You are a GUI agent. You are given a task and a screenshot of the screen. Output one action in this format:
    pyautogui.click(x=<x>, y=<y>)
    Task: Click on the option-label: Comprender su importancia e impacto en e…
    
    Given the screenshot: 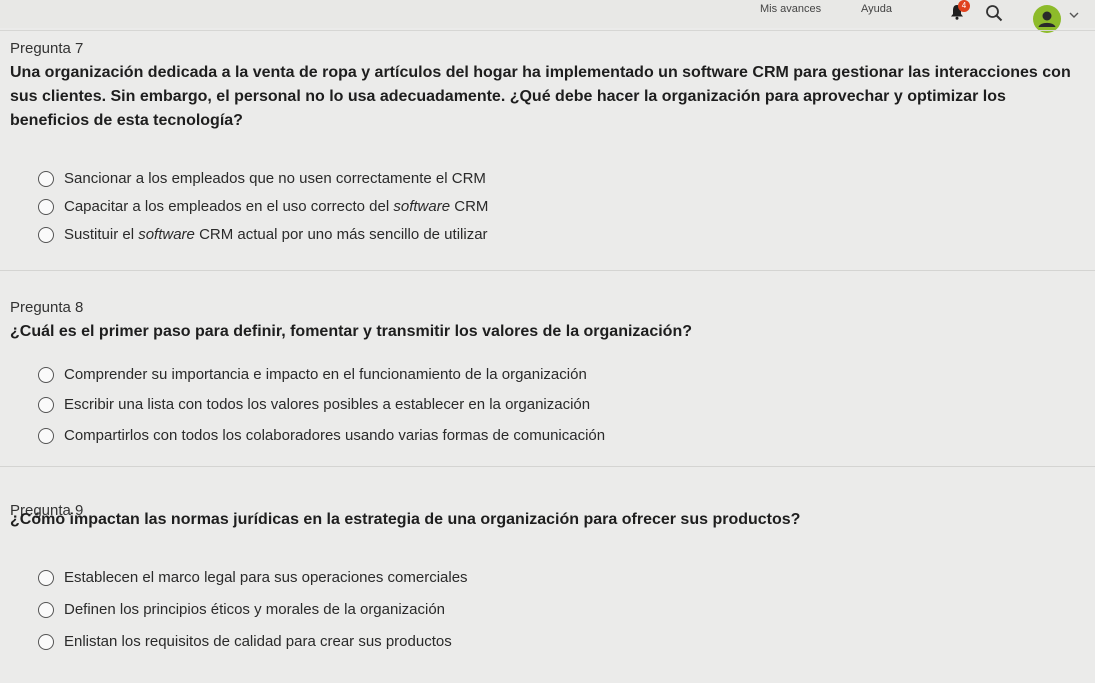 What is the action you would take?
    pyautogui.click(x=325, y=374)
    